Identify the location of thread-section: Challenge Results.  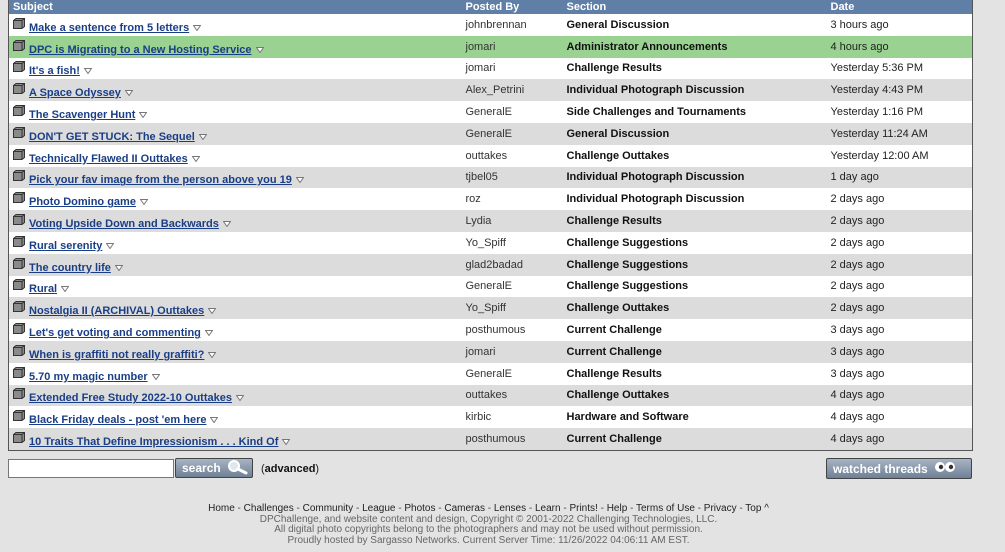
(694, 68).